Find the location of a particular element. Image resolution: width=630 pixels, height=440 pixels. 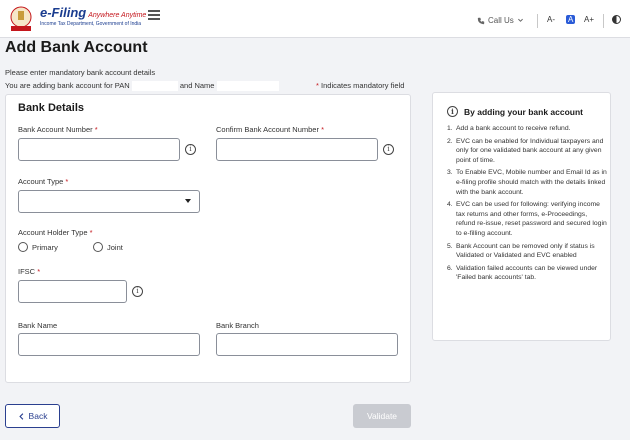

bank-account-number-input is located at coordinates (99, 149).